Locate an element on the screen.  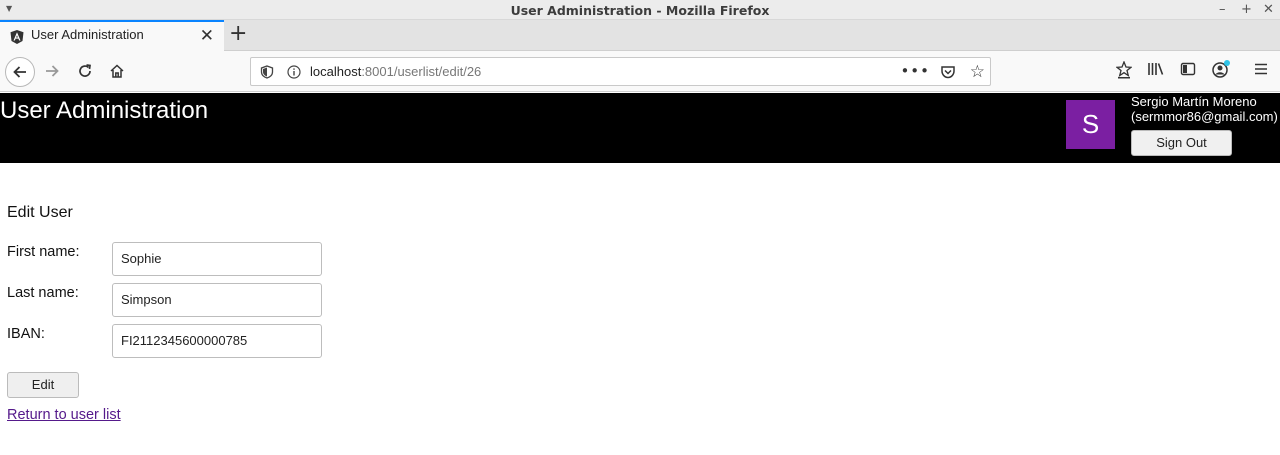
avatar: S is located at coordinates (1090, 124).